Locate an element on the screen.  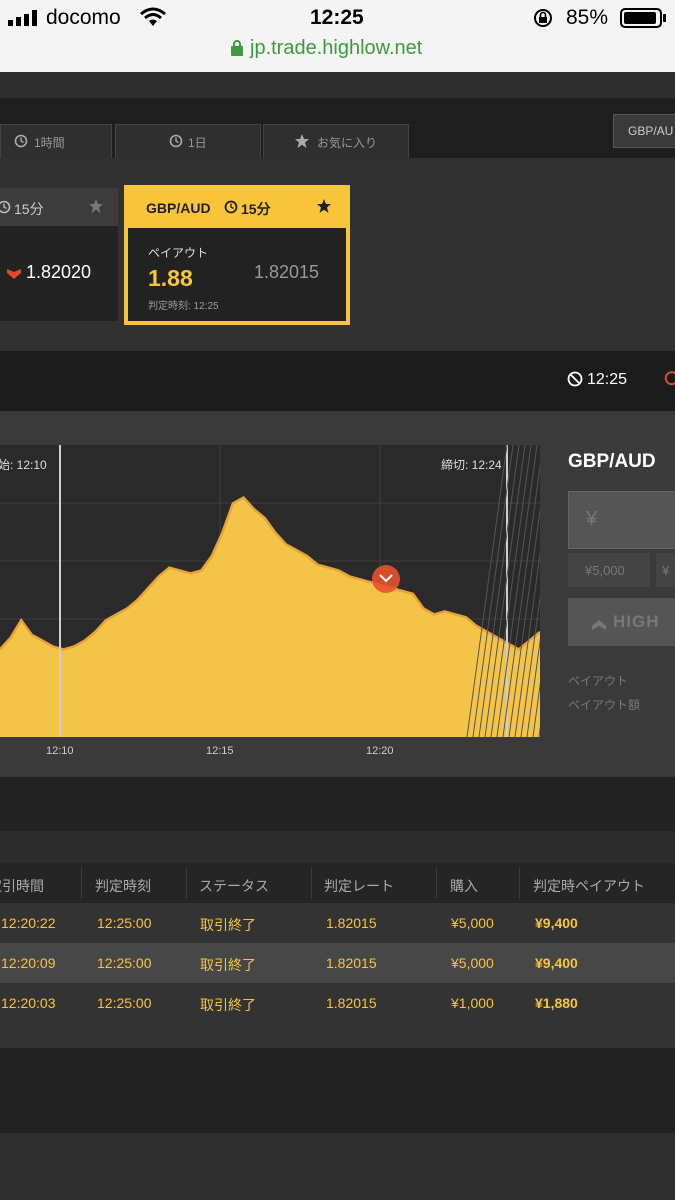
card-header: 15分 is located at coordinates (59, 207).